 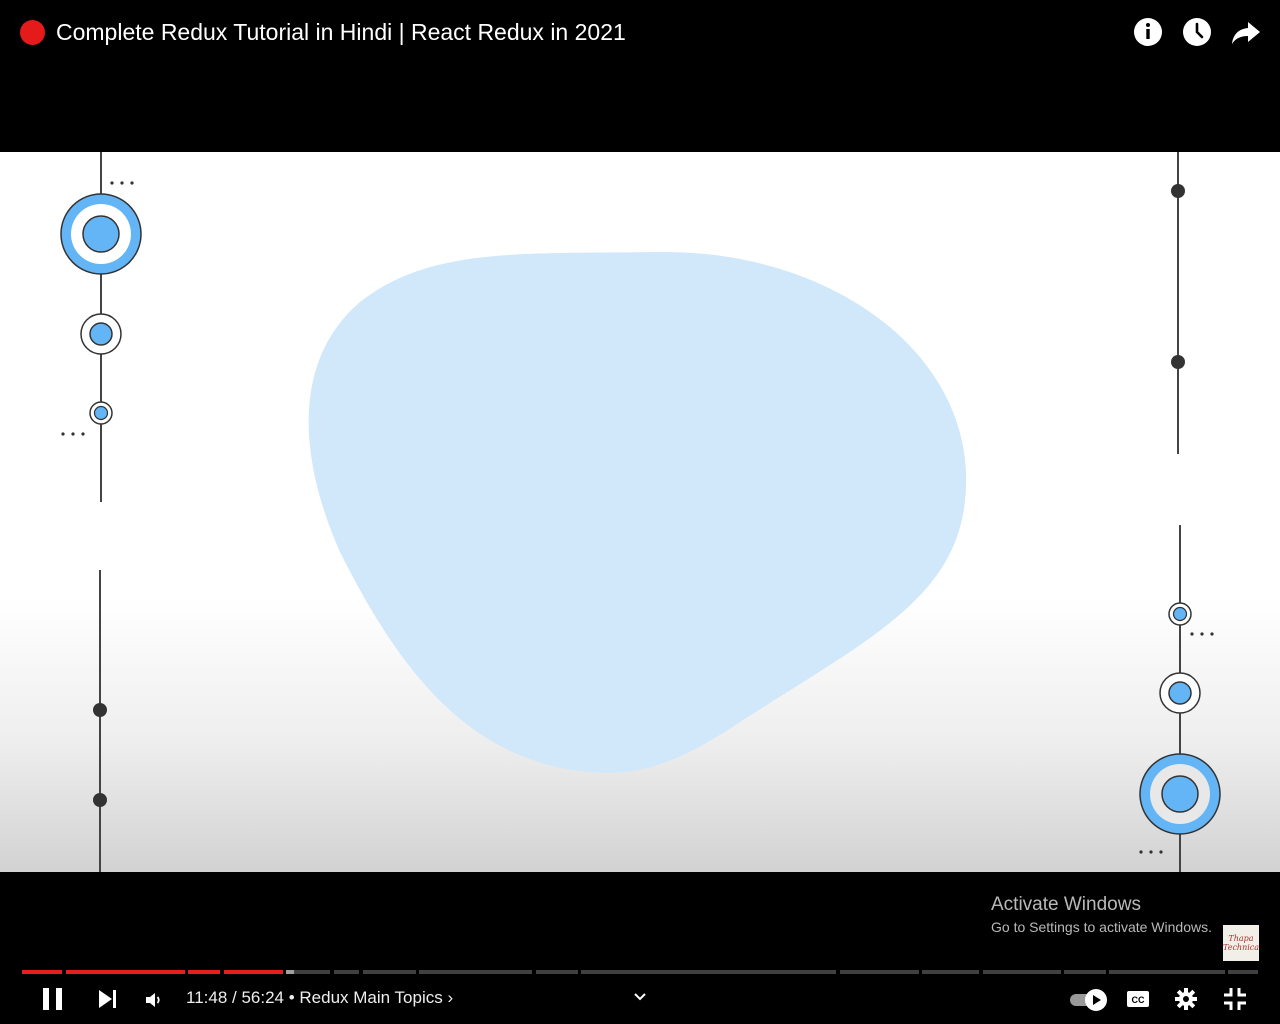 What do you see at coordinates (290, 972) in the screenshot?
I see `buffered-range` at bounding box center [290, 972].